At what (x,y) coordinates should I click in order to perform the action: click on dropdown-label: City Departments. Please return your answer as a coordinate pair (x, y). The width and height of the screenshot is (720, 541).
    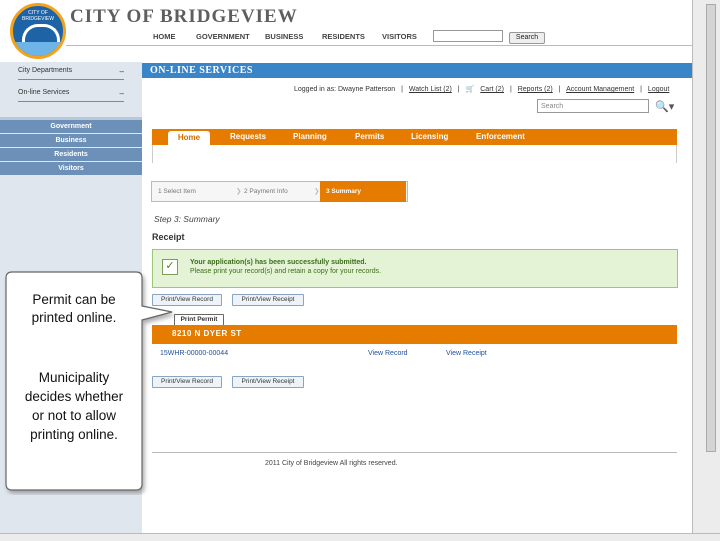
    Looking at the image, I should click on (45, 70).